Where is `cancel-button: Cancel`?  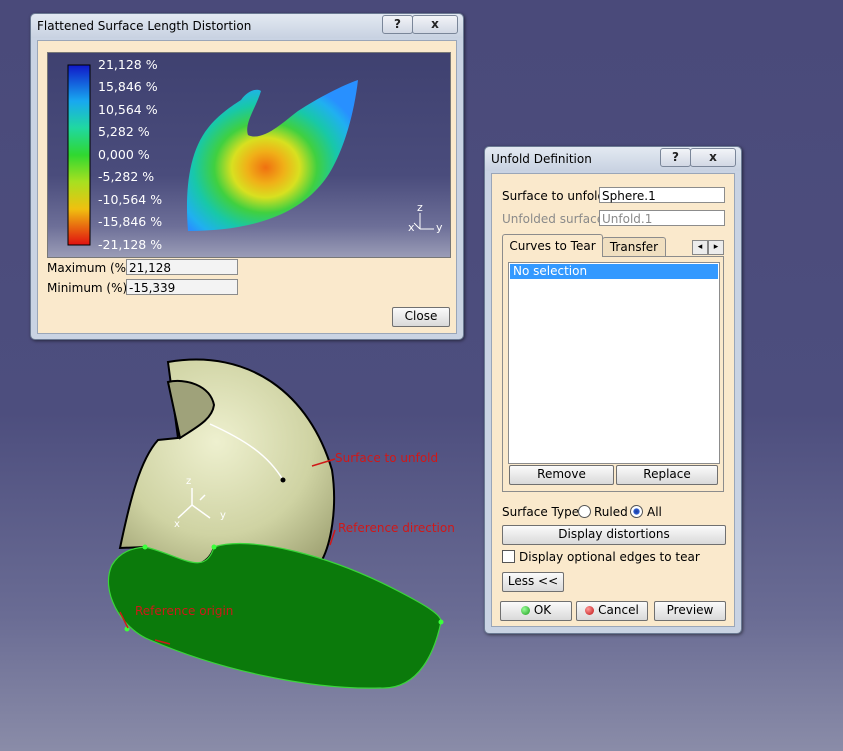 cancel-button: Cancel is located at coordinates (612, 611).